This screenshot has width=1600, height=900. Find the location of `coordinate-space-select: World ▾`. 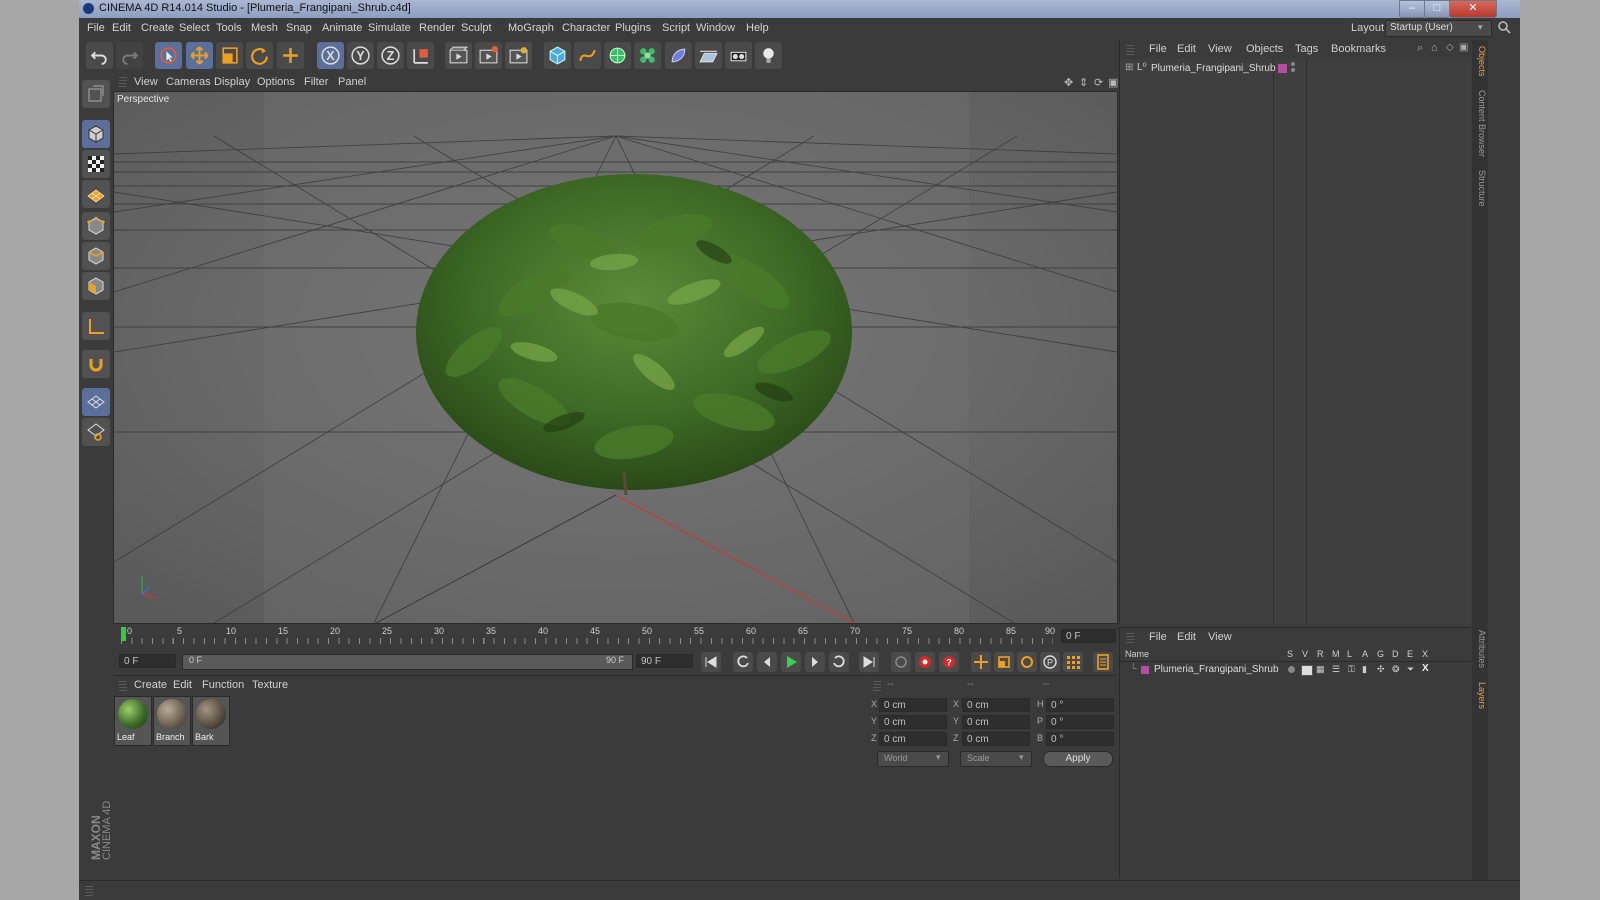

coordinate-space-select: World ▾ is located at coordinates (913, 759).